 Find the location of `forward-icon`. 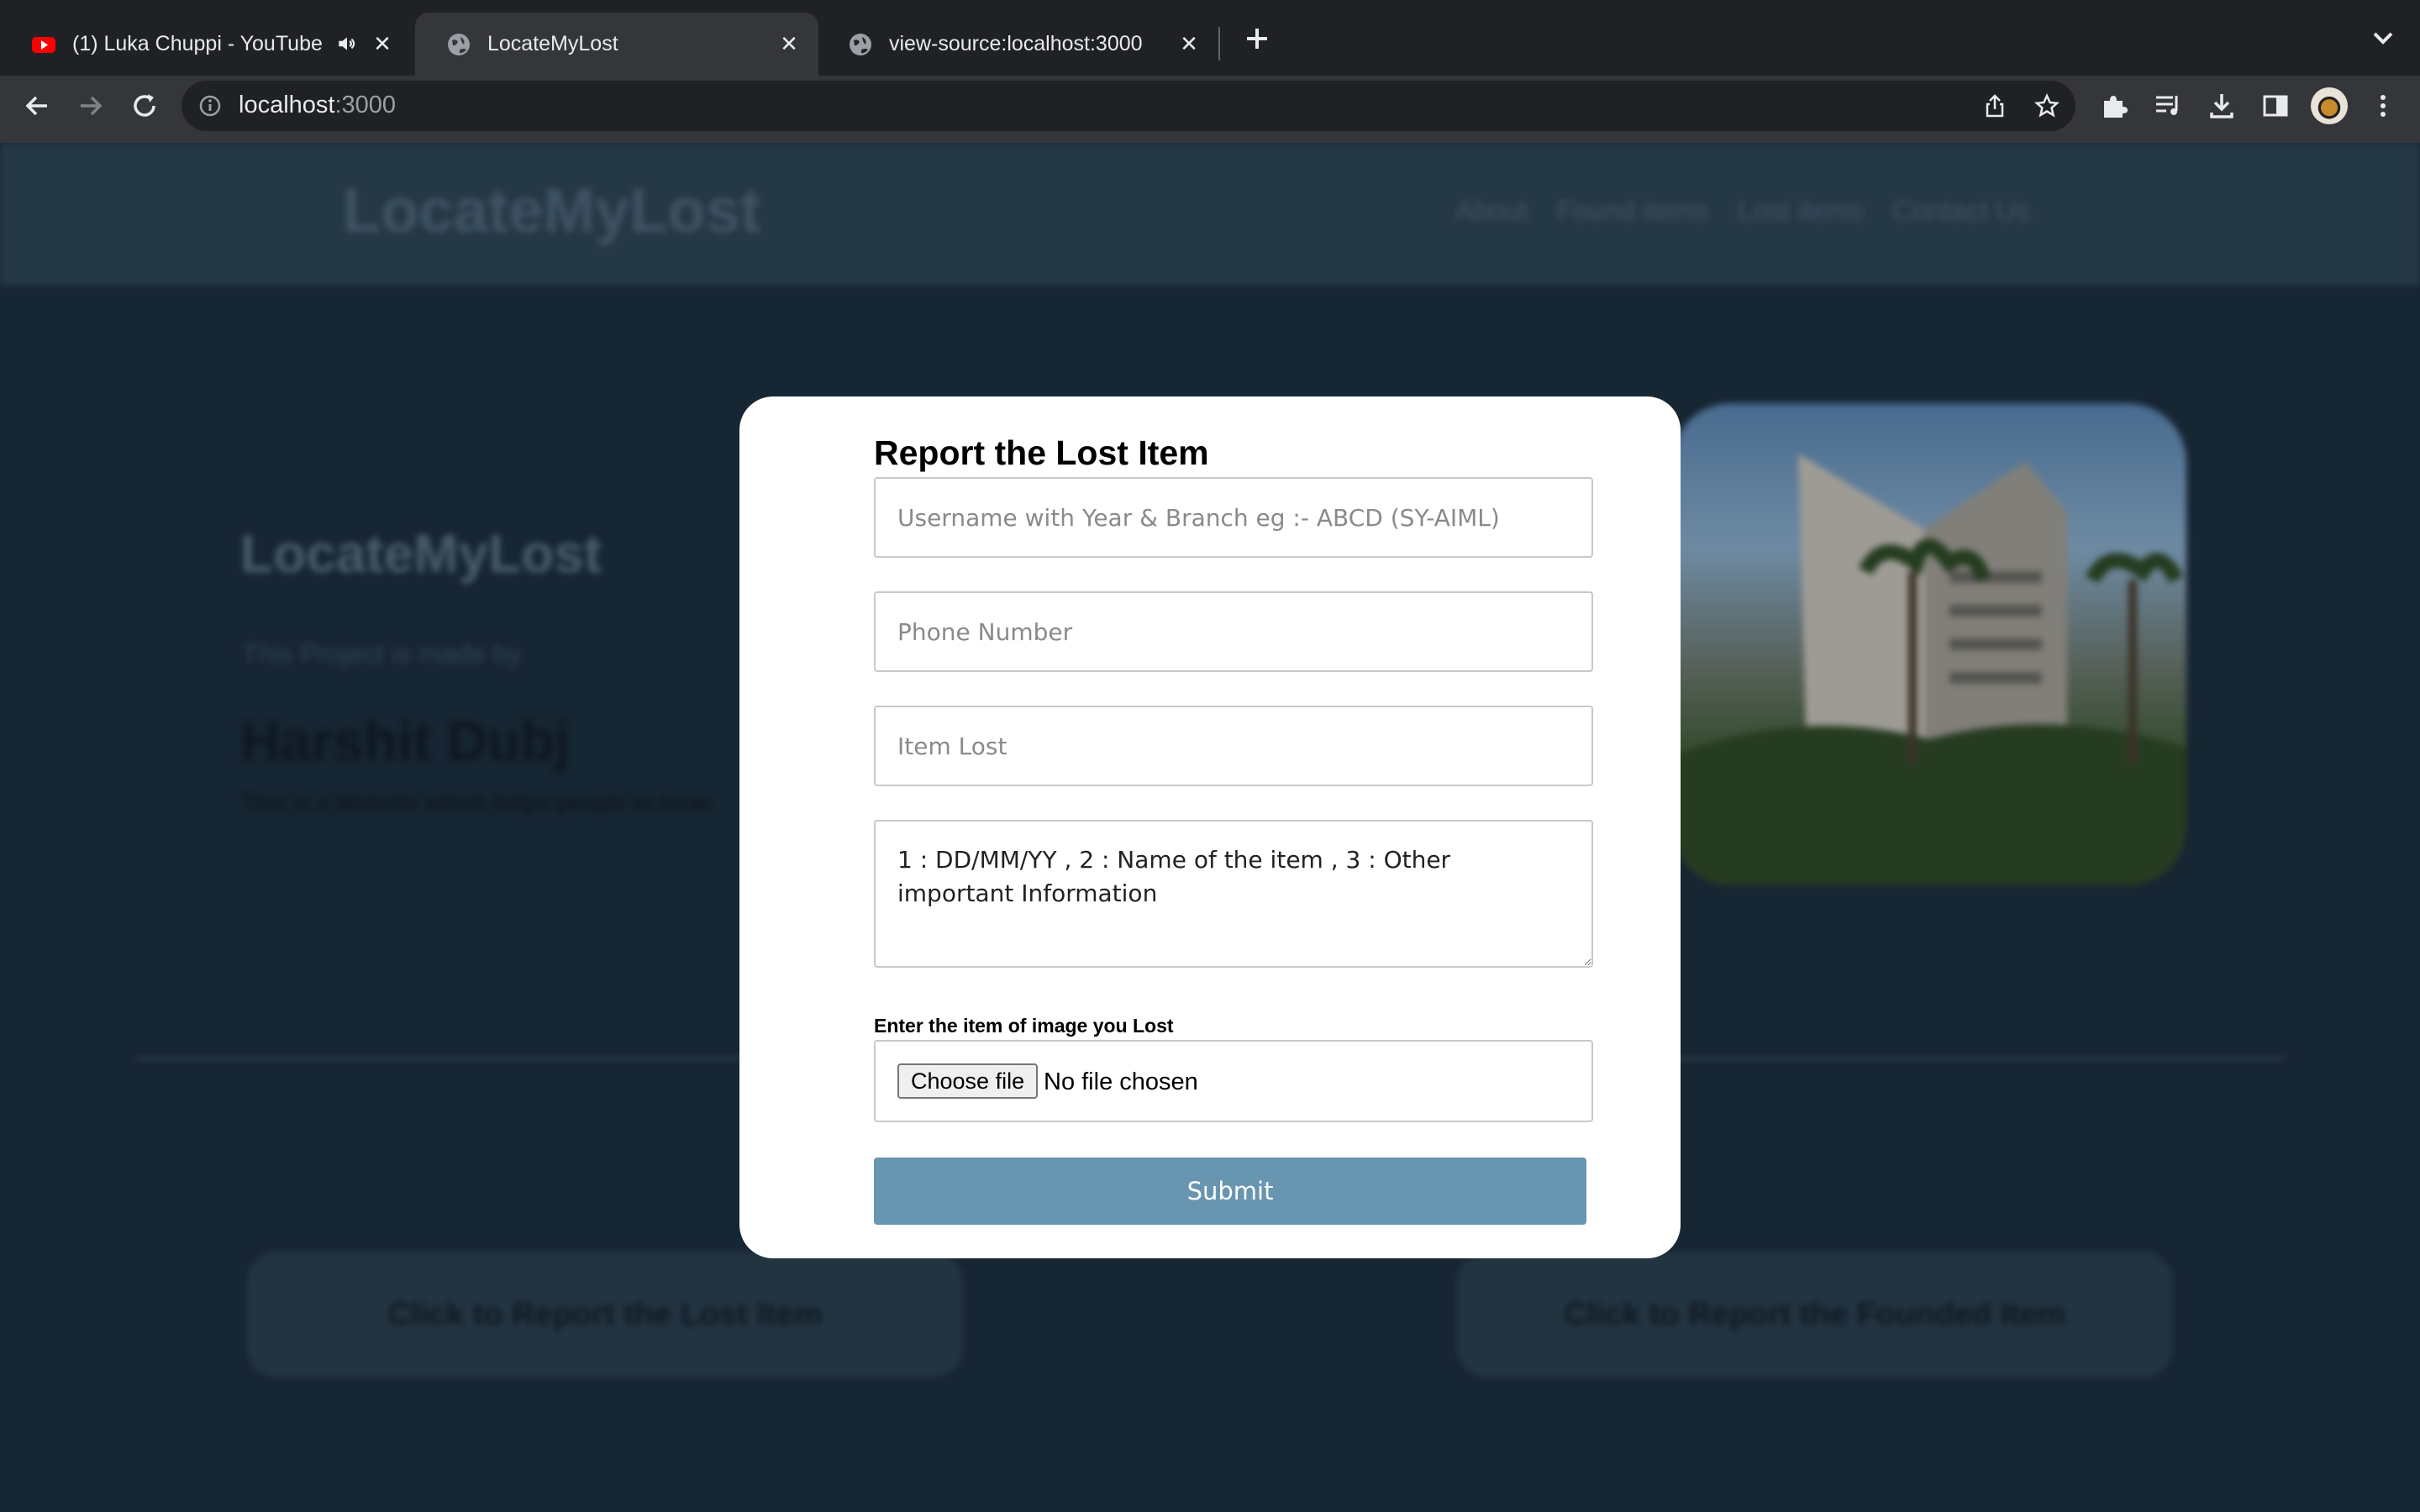

forward-icon is located at coordinates (91, 106).